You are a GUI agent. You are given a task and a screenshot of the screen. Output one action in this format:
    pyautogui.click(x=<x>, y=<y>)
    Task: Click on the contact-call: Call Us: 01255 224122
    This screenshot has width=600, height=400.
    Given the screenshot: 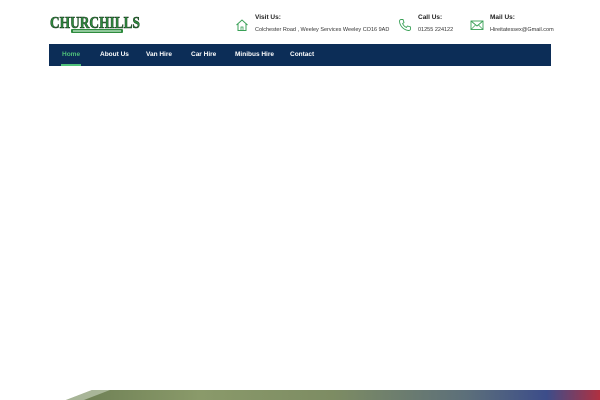 What is the action you would take?
    pyautogui.click(x=428, y=26)
    